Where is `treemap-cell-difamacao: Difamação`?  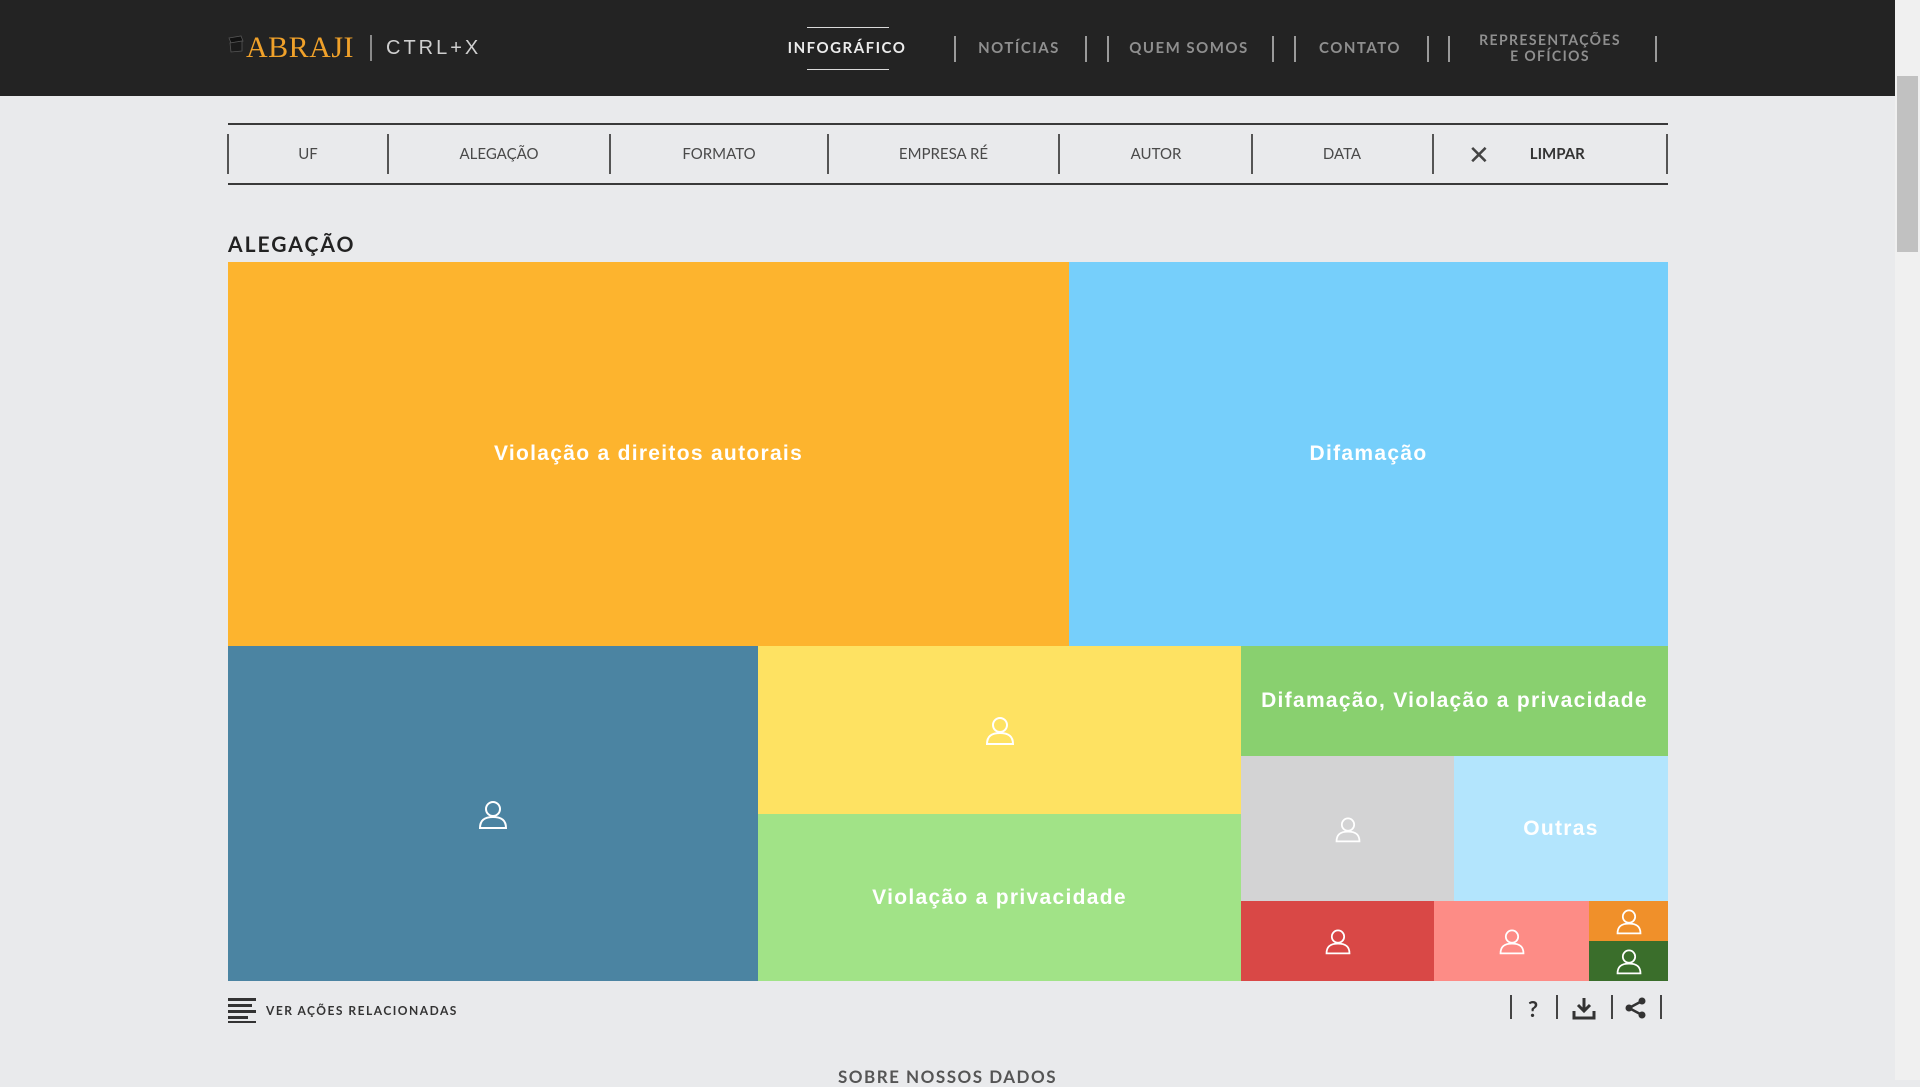 treemap-cell-difamacao: Difamação is located at coordinates (1368, 454).